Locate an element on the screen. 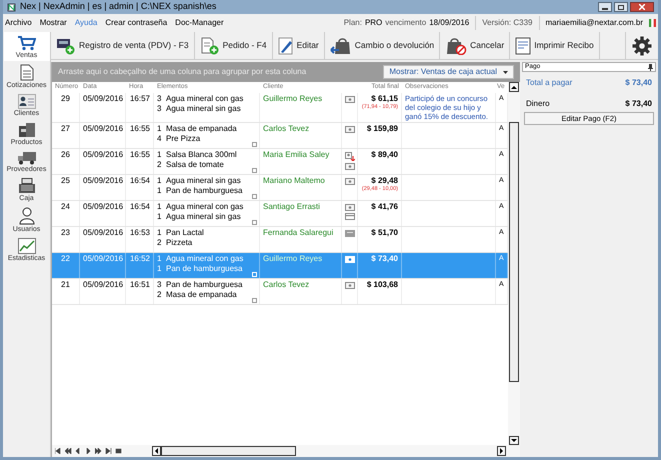 The image size is (661, 460). user-icon is located at coordinates (26, 216).